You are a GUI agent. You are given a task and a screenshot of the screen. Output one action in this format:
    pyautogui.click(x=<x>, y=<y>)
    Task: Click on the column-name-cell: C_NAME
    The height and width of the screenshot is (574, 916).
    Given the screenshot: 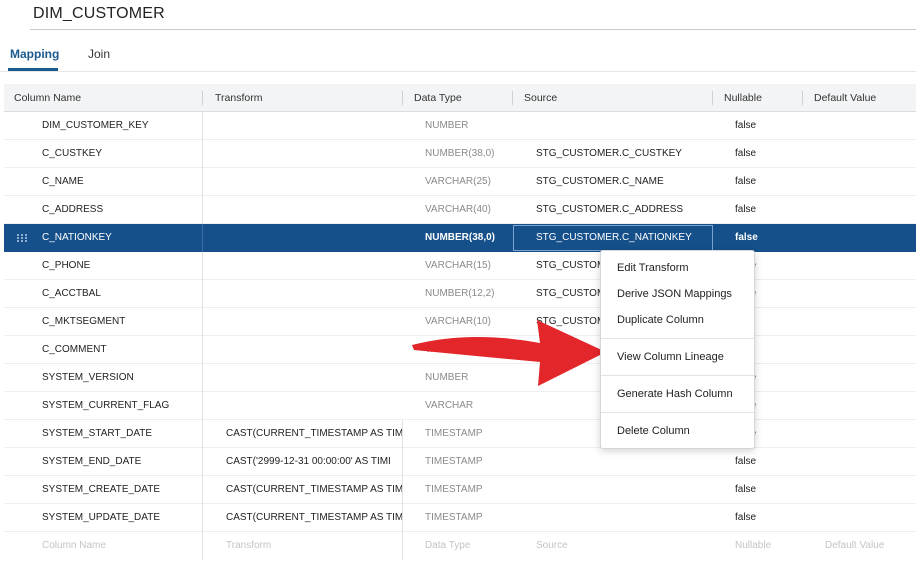 What is the action you would take?
    pyautogui.click(x=121, y=182)
    